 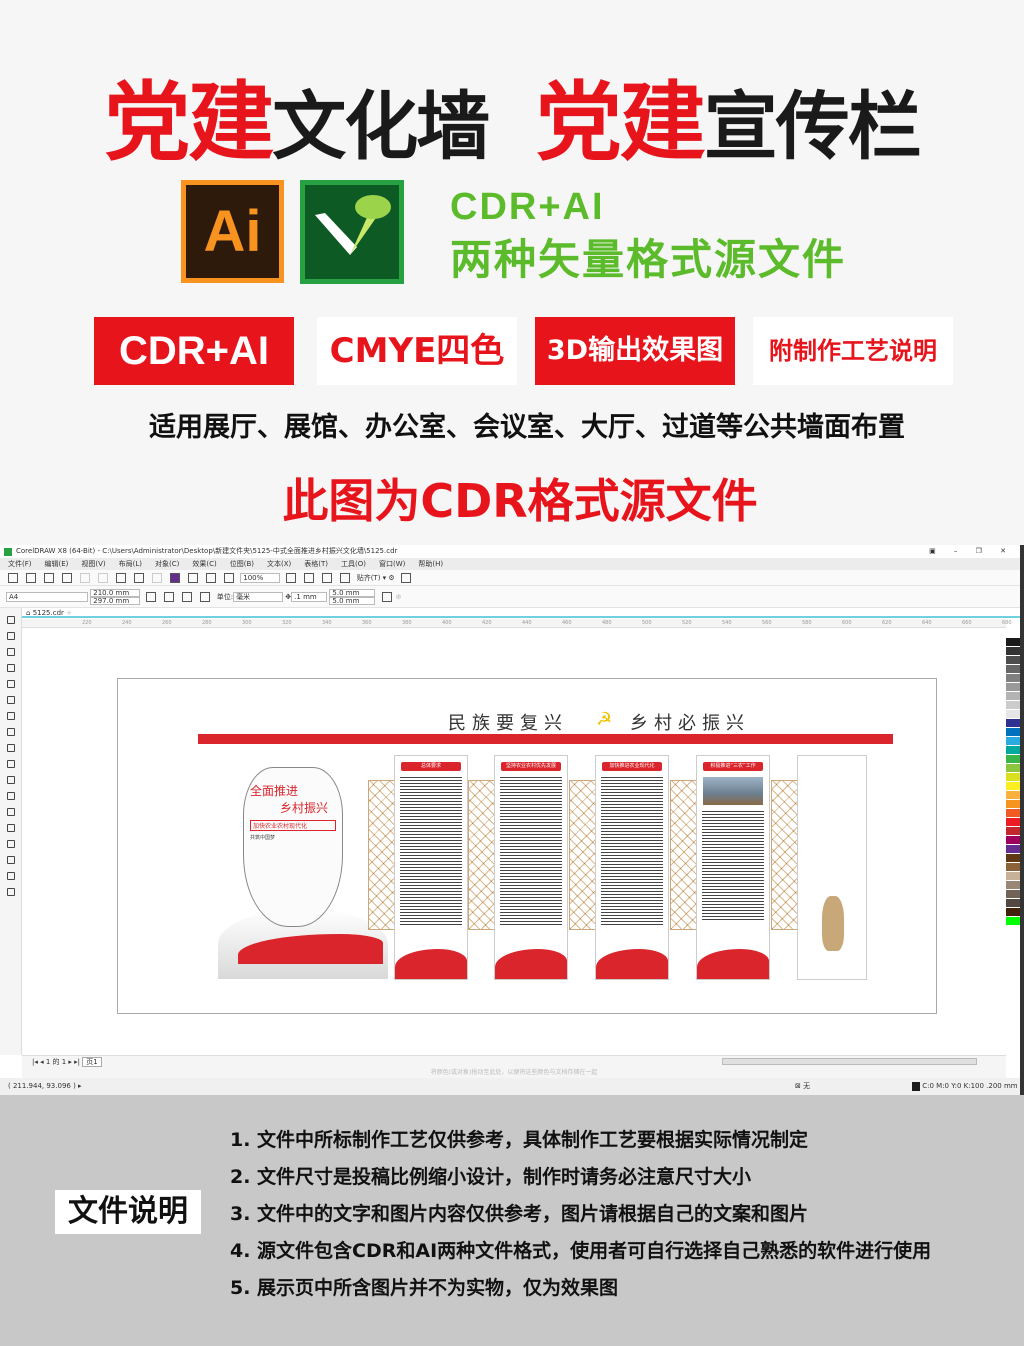 I want to click on landscape-icon, so click(x=169, y=597).